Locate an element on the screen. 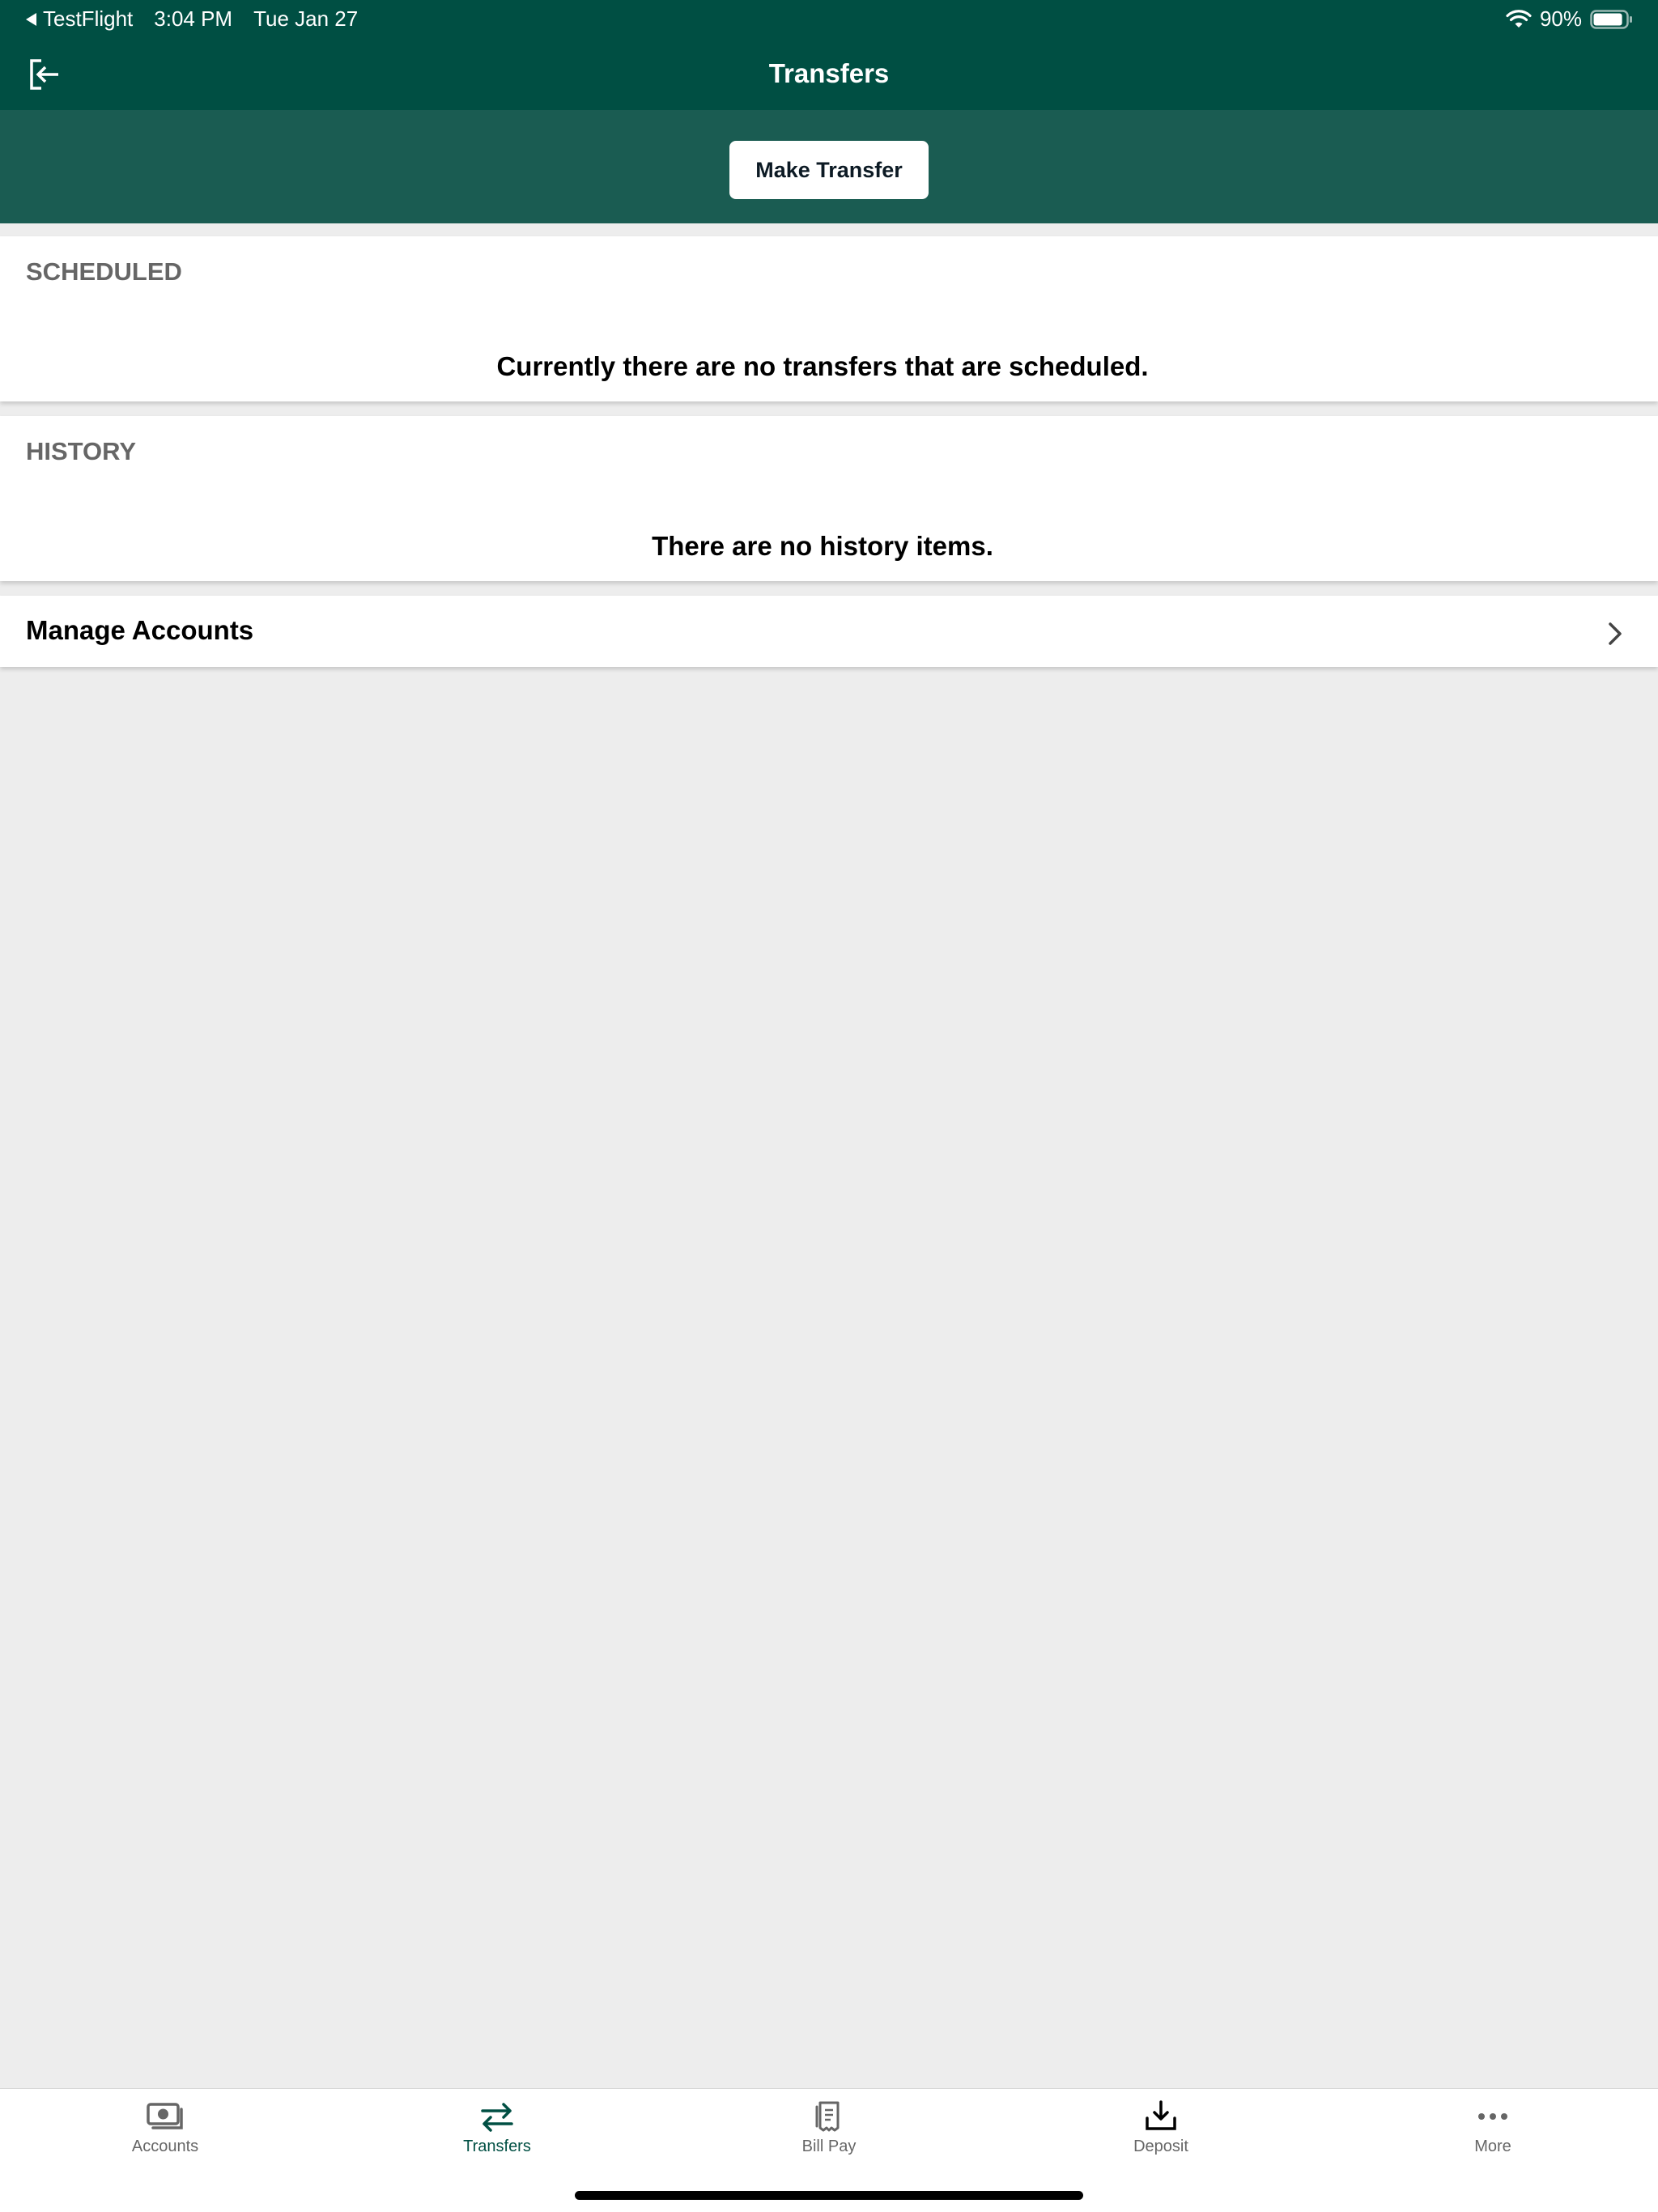 This screenshot has height=2212, width=1658. tab-bill-pay-label: Bill Pay is located at coordinates (829, 2146).